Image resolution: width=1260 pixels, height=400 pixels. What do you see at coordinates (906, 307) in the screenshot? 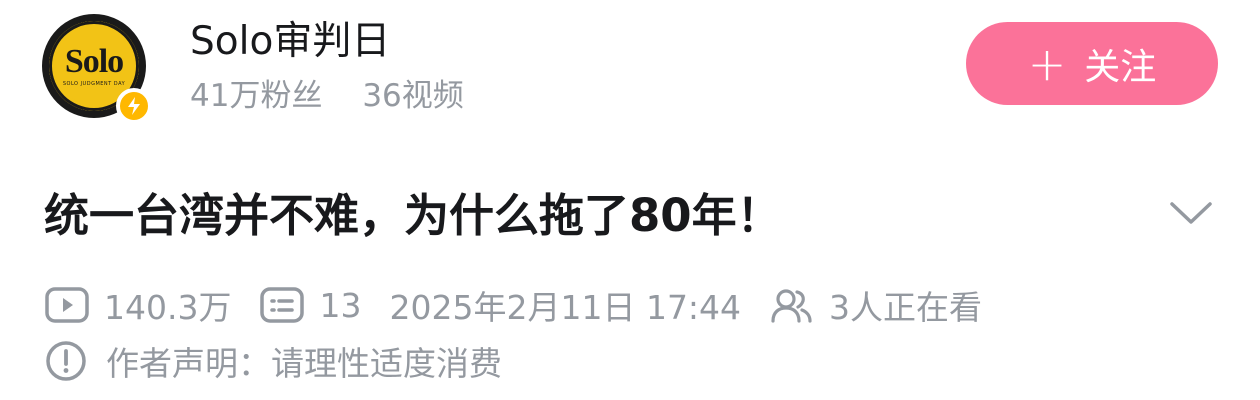
I see `watching-count: 3人正在看` at bounding box center [906, 307].